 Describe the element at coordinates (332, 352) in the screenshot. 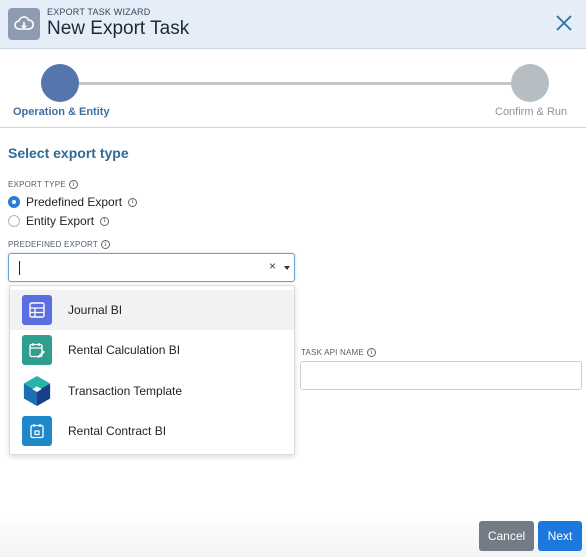

I see `task-api-name-label-text: TASK API NAME` at that location.